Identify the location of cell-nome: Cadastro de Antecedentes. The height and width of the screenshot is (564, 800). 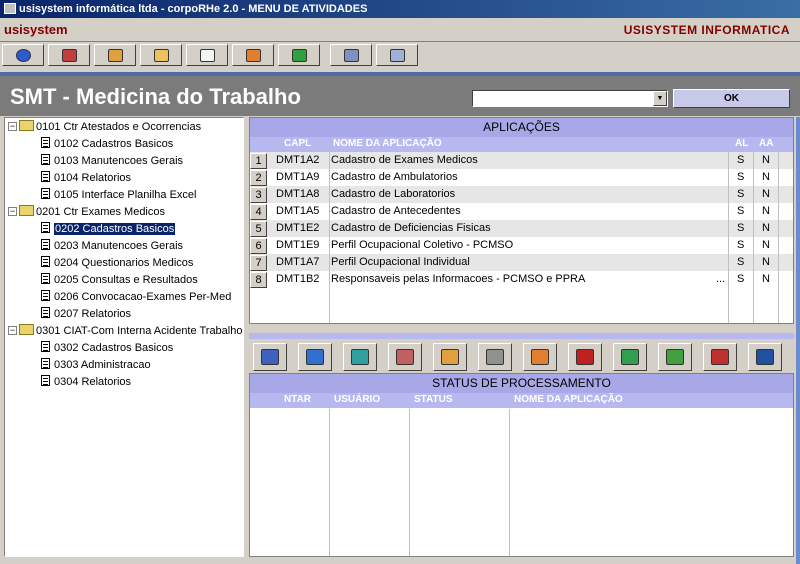
(396, 211).